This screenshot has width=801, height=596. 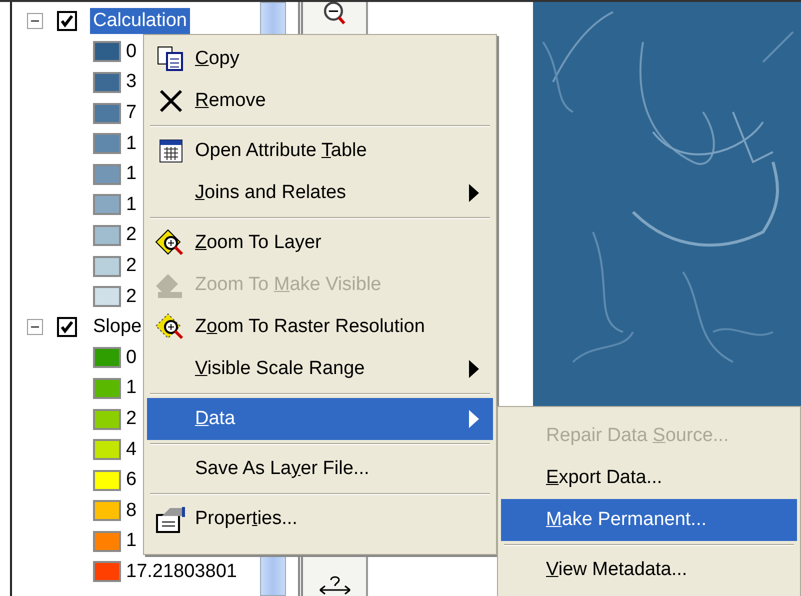 I want to click on menu-item: Remove, so click(x=320, y=101).